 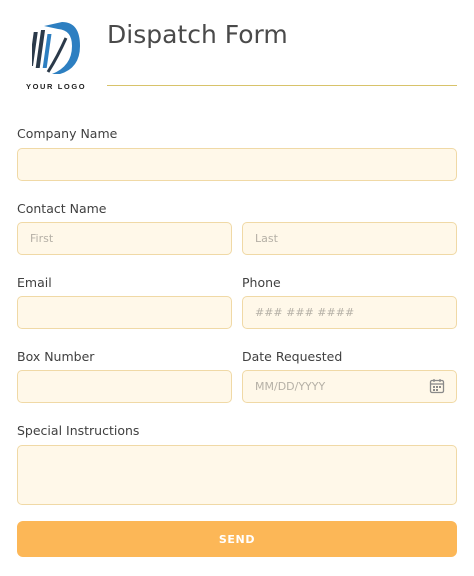 I want to click on email-label: Email, so click(x=34, y=282).